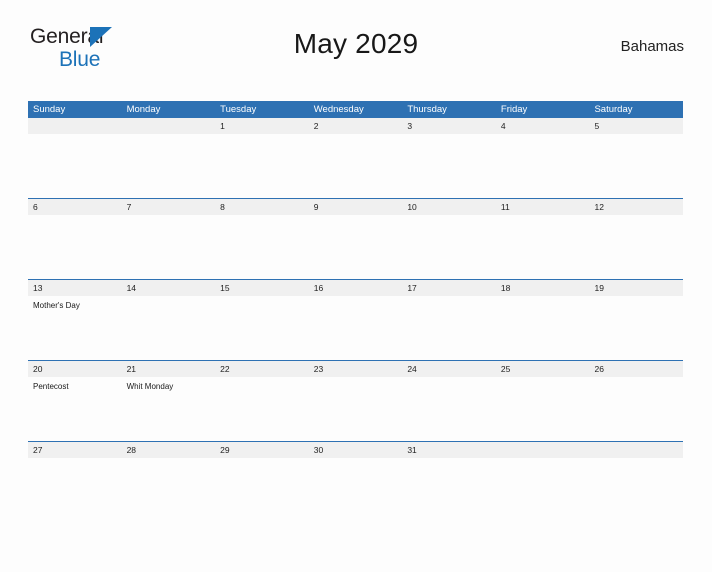  I want to click on week-date-band: 6 7 8 9 10 11 12, so click(355, 206).